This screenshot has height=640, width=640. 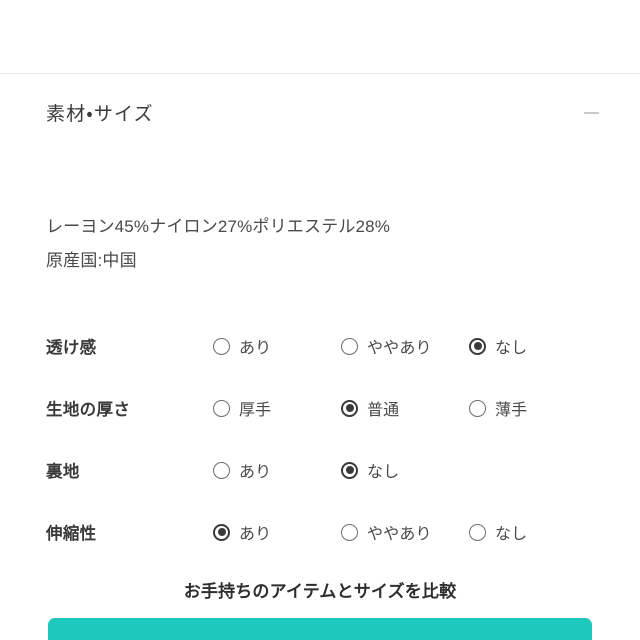 What do you see at coordinates (218, 226) in the screenshot?
I see `material-composition-text: レーヨン45%ナイロン27%ポリエステル28%` at bounding box center [218, 226].